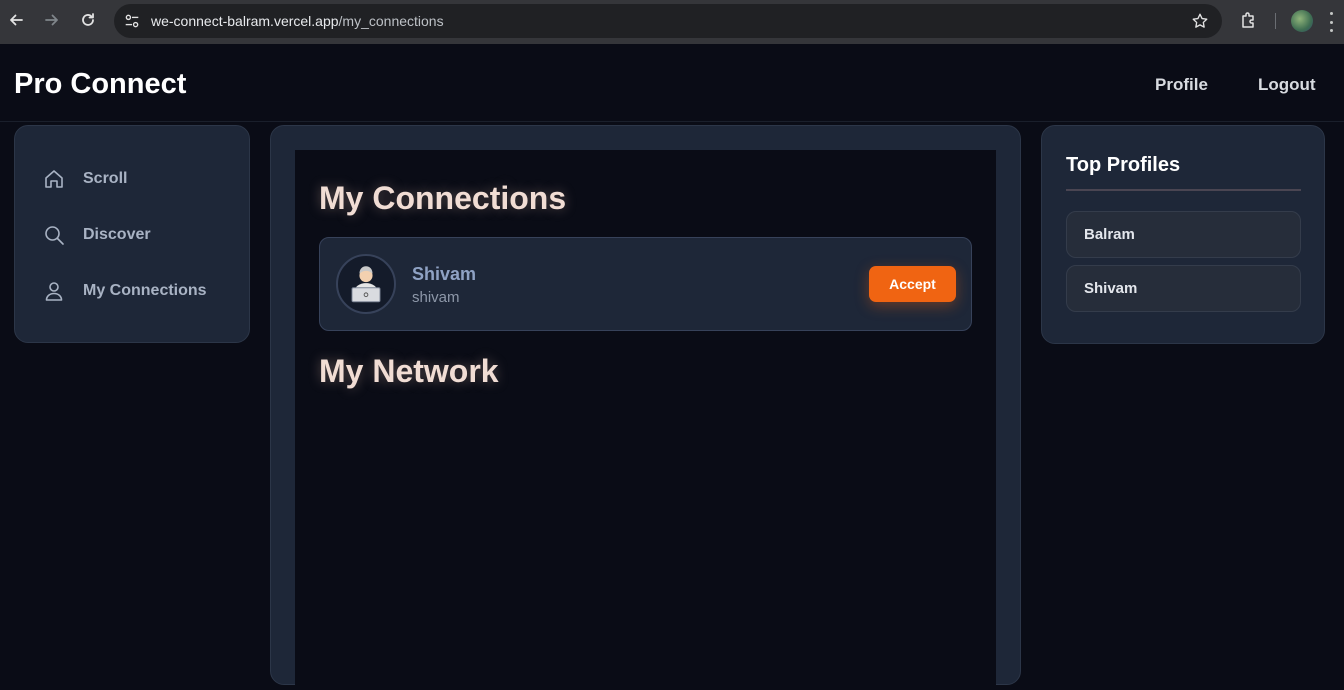 The image size is (1344, 690). What do you see at coordinates (645, 284) in the screenshot?
I see `connection-request-card: Shivam shivam Accept` at bounding box center [645, 284].